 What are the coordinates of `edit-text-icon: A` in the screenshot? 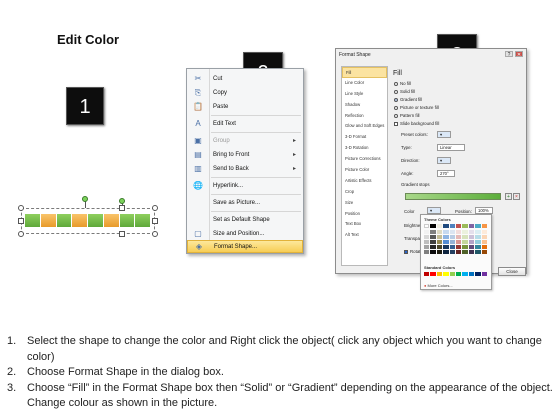 It's located at (198, 123).